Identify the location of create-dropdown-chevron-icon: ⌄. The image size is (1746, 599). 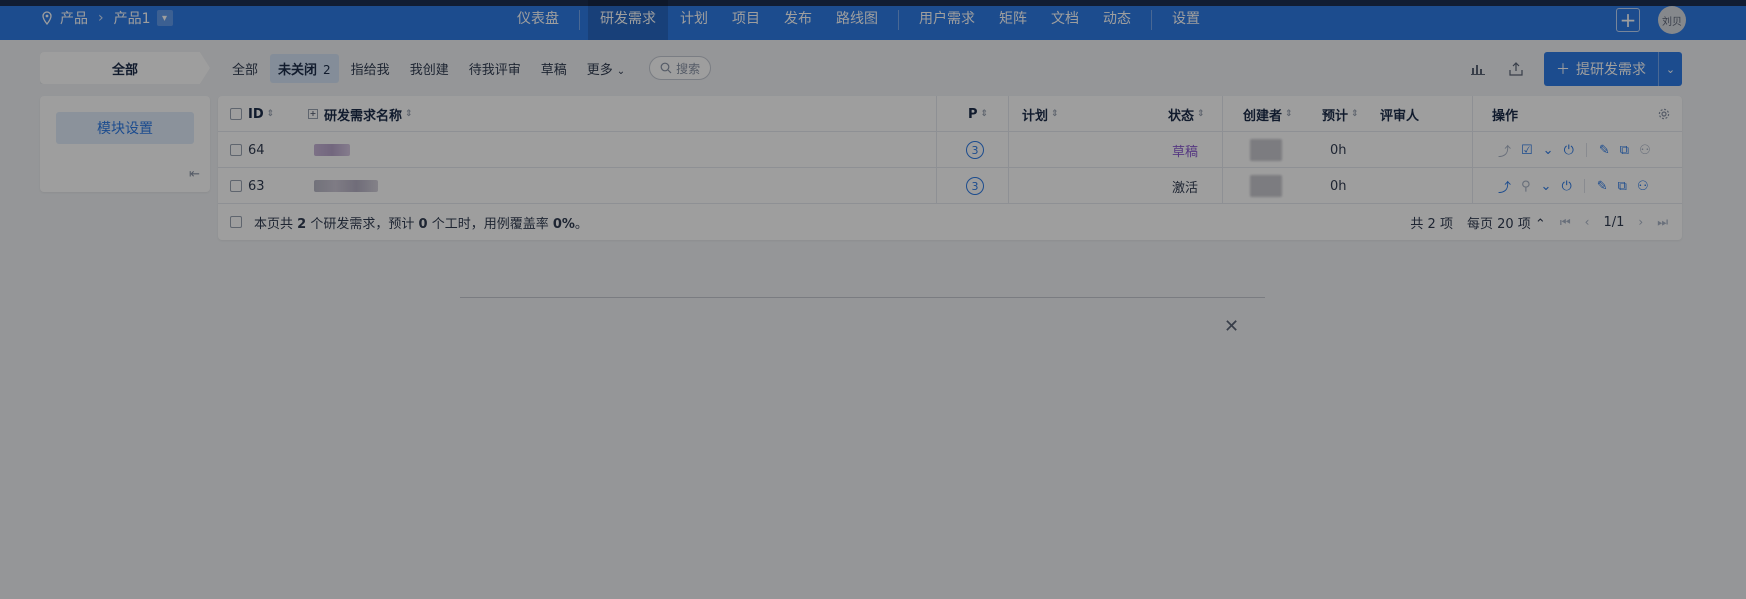
(1670, 69).